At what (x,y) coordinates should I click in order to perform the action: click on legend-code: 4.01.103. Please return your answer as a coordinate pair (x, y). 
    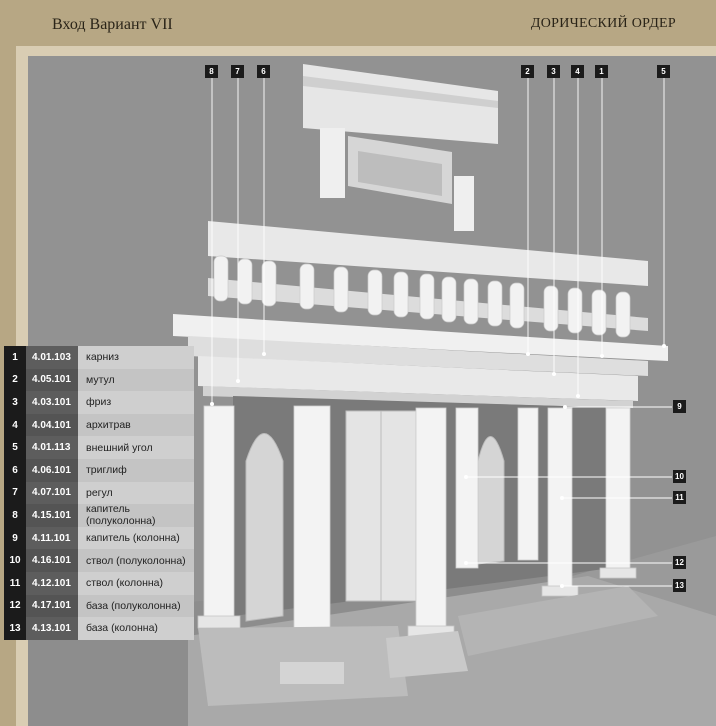
    Looking at the image, I should click on (52, 357).